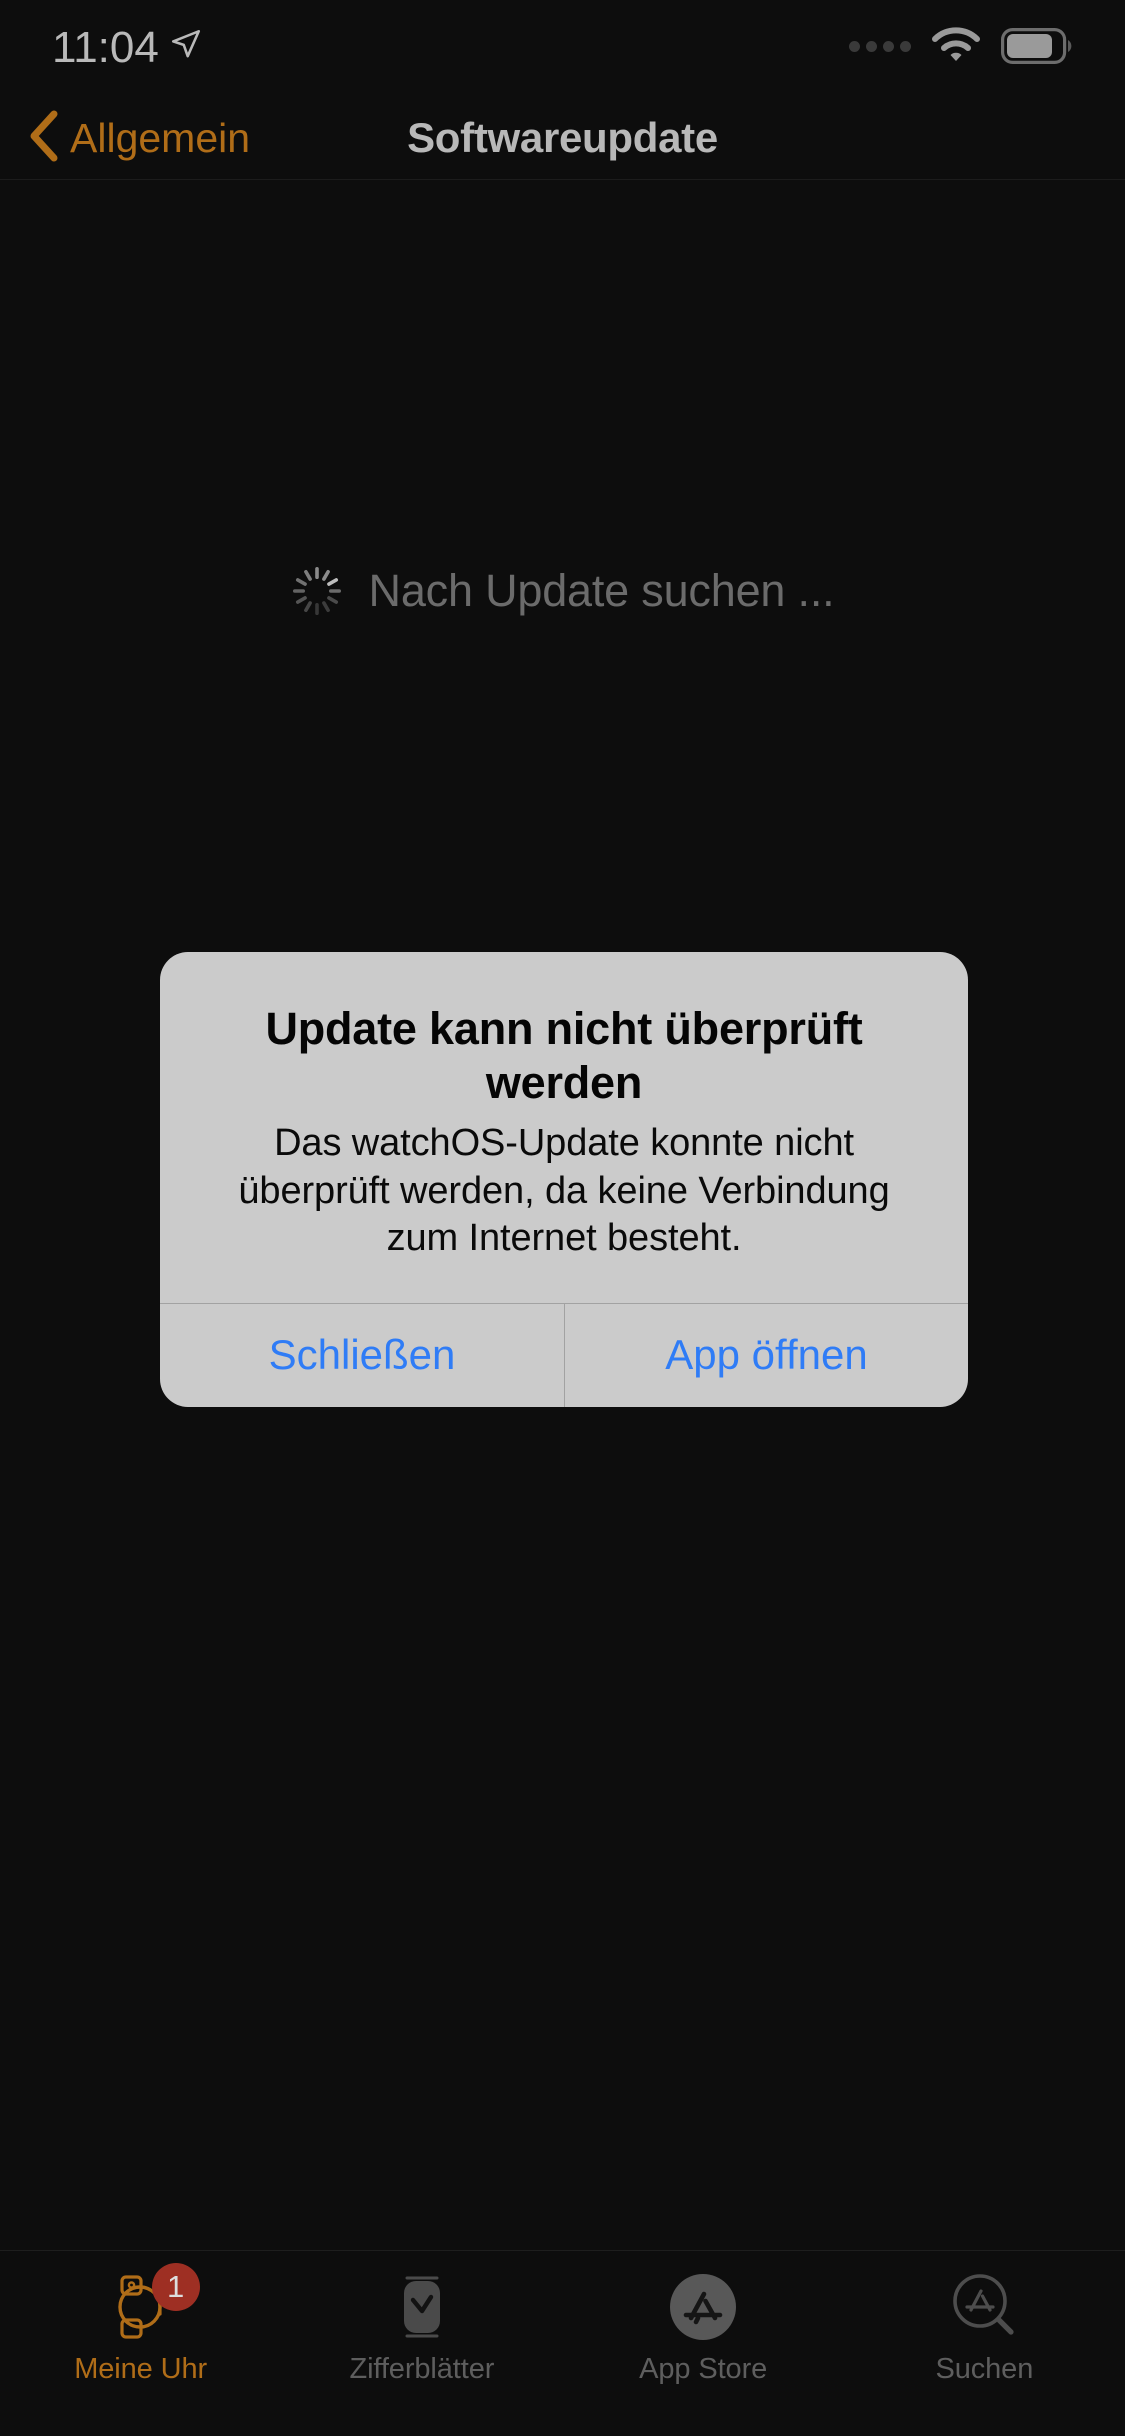  Describe the element at coordinates (703, 2307) in the screenshot. I see `app-store-icon` at that location.